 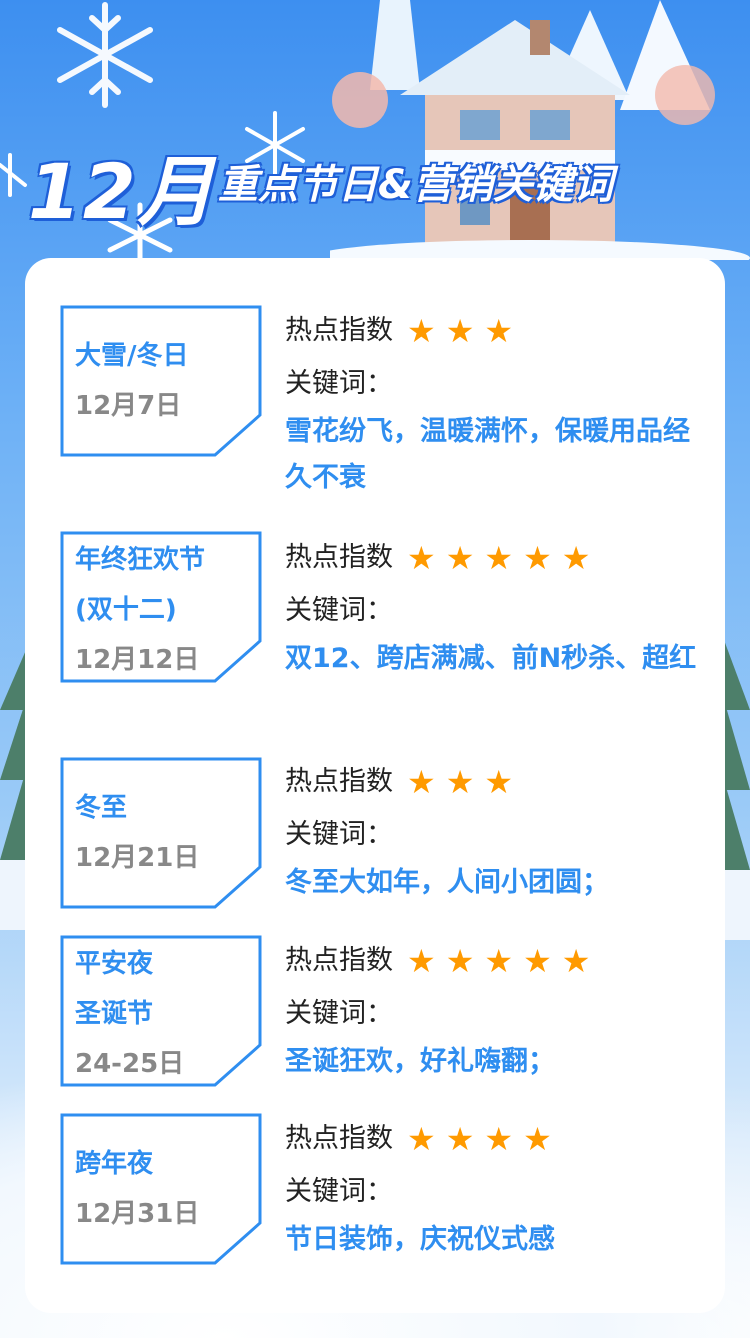 I want to click on title-month: 12月, so click(x=122, y=191).